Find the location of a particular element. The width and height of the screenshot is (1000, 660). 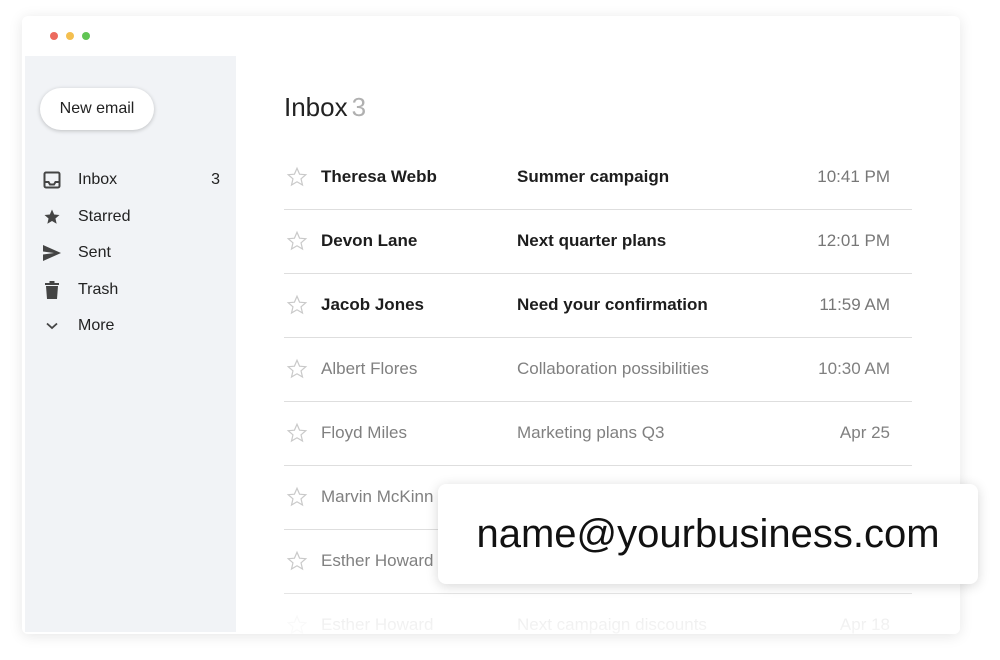

email-time: 10:41 PM is located at coordinates (853, 176).